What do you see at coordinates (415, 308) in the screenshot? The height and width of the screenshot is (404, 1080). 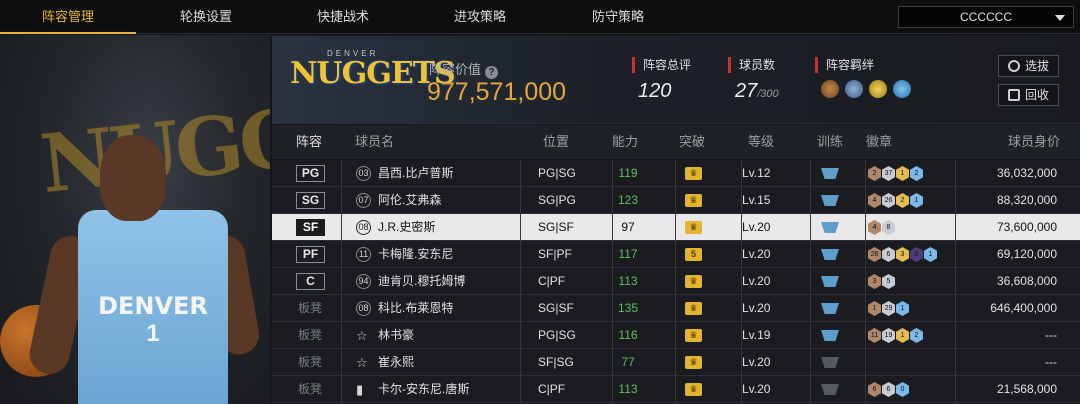 I see `player-name: 科比.布莱恩特` at bounding box center [415, 308].